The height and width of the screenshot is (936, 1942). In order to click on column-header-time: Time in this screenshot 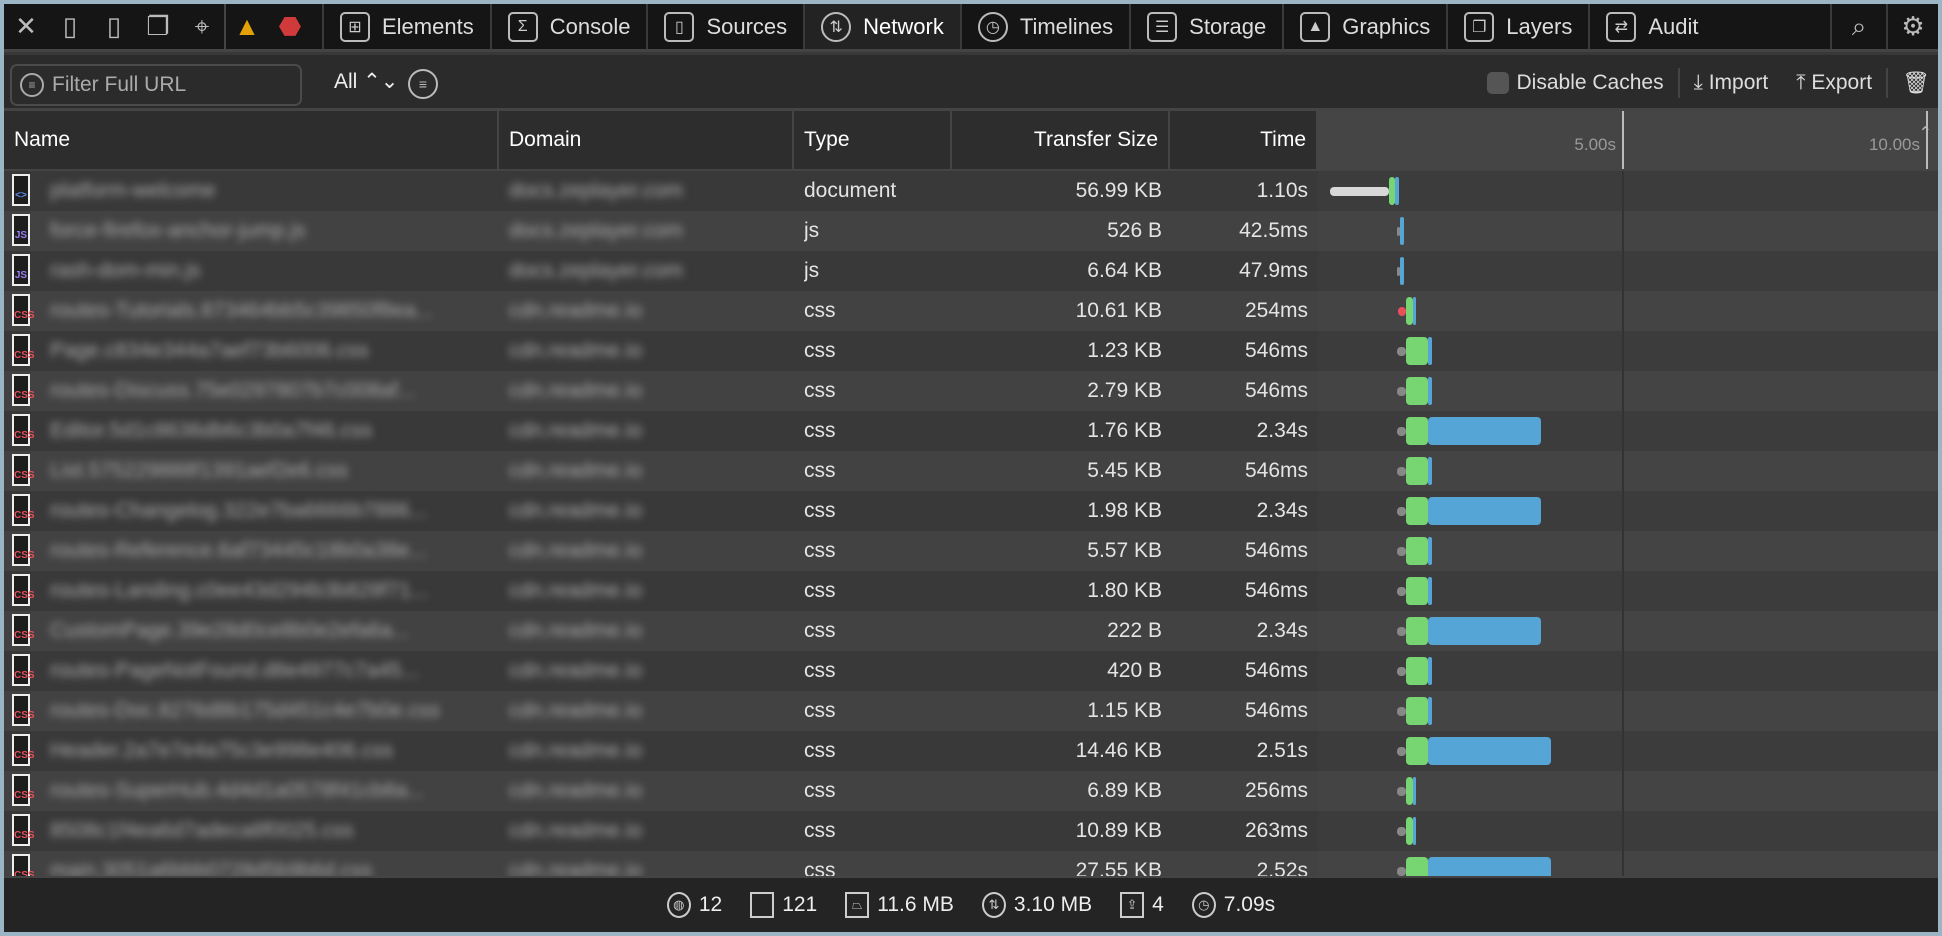, I will do `click(1244, 140)`.